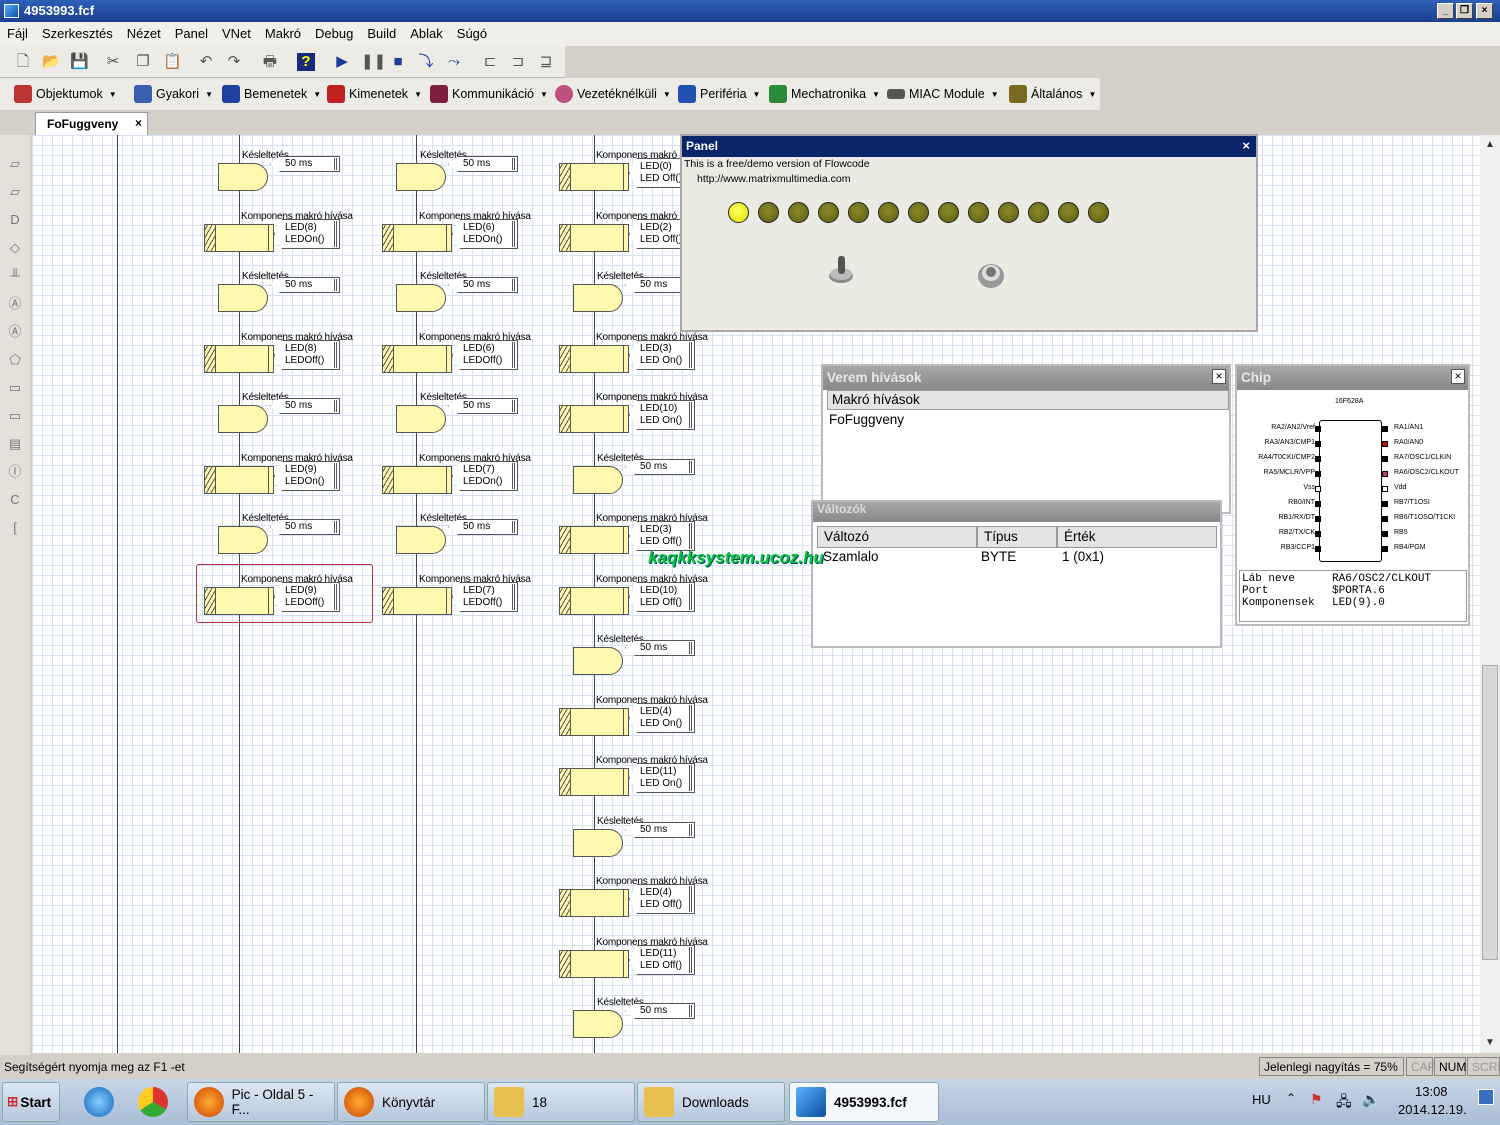  Describe the element at coordinates (172, 62) in the screenshot. I see `paste-icon: 📋` at that location.